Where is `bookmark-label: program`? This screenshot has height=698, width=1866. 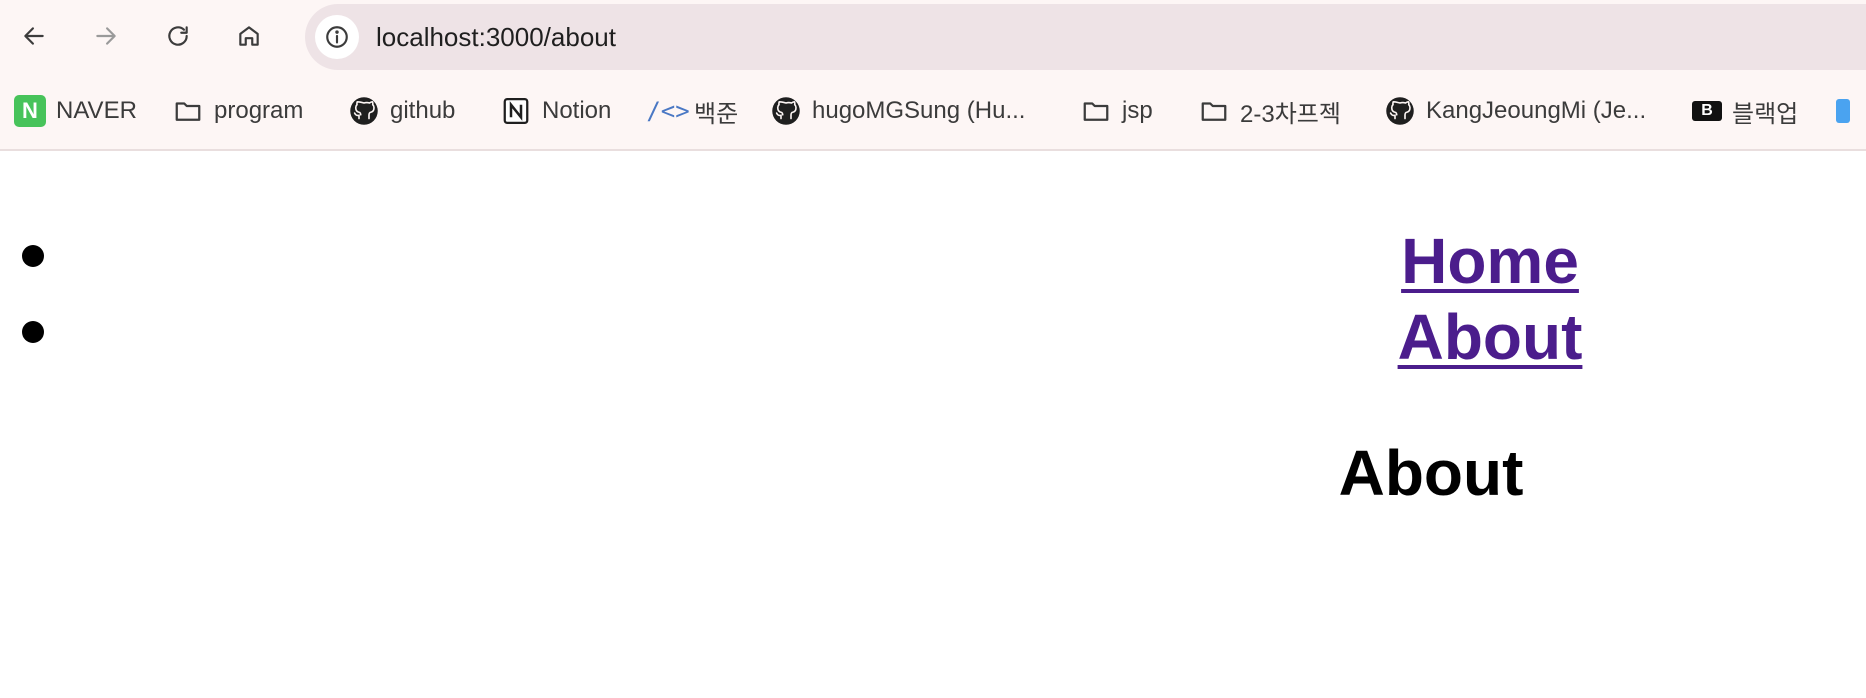 bookmark-label: program is located at coordinates (259, 110).